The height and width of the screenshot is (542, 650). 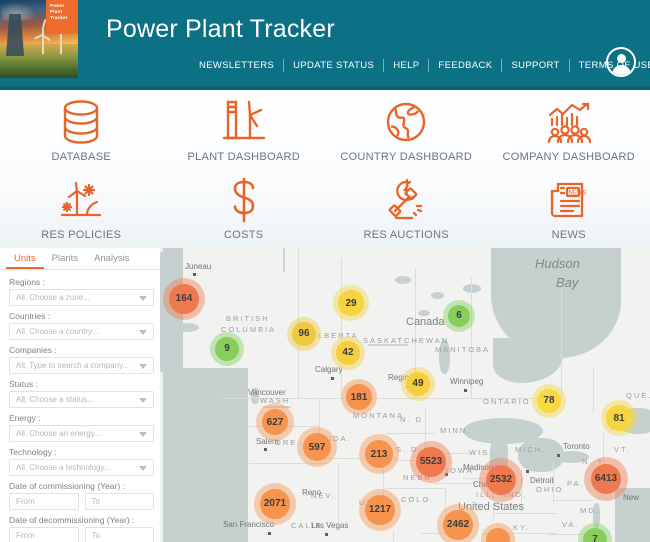 I want to click on avatar-head, so click(x=621, y=58).